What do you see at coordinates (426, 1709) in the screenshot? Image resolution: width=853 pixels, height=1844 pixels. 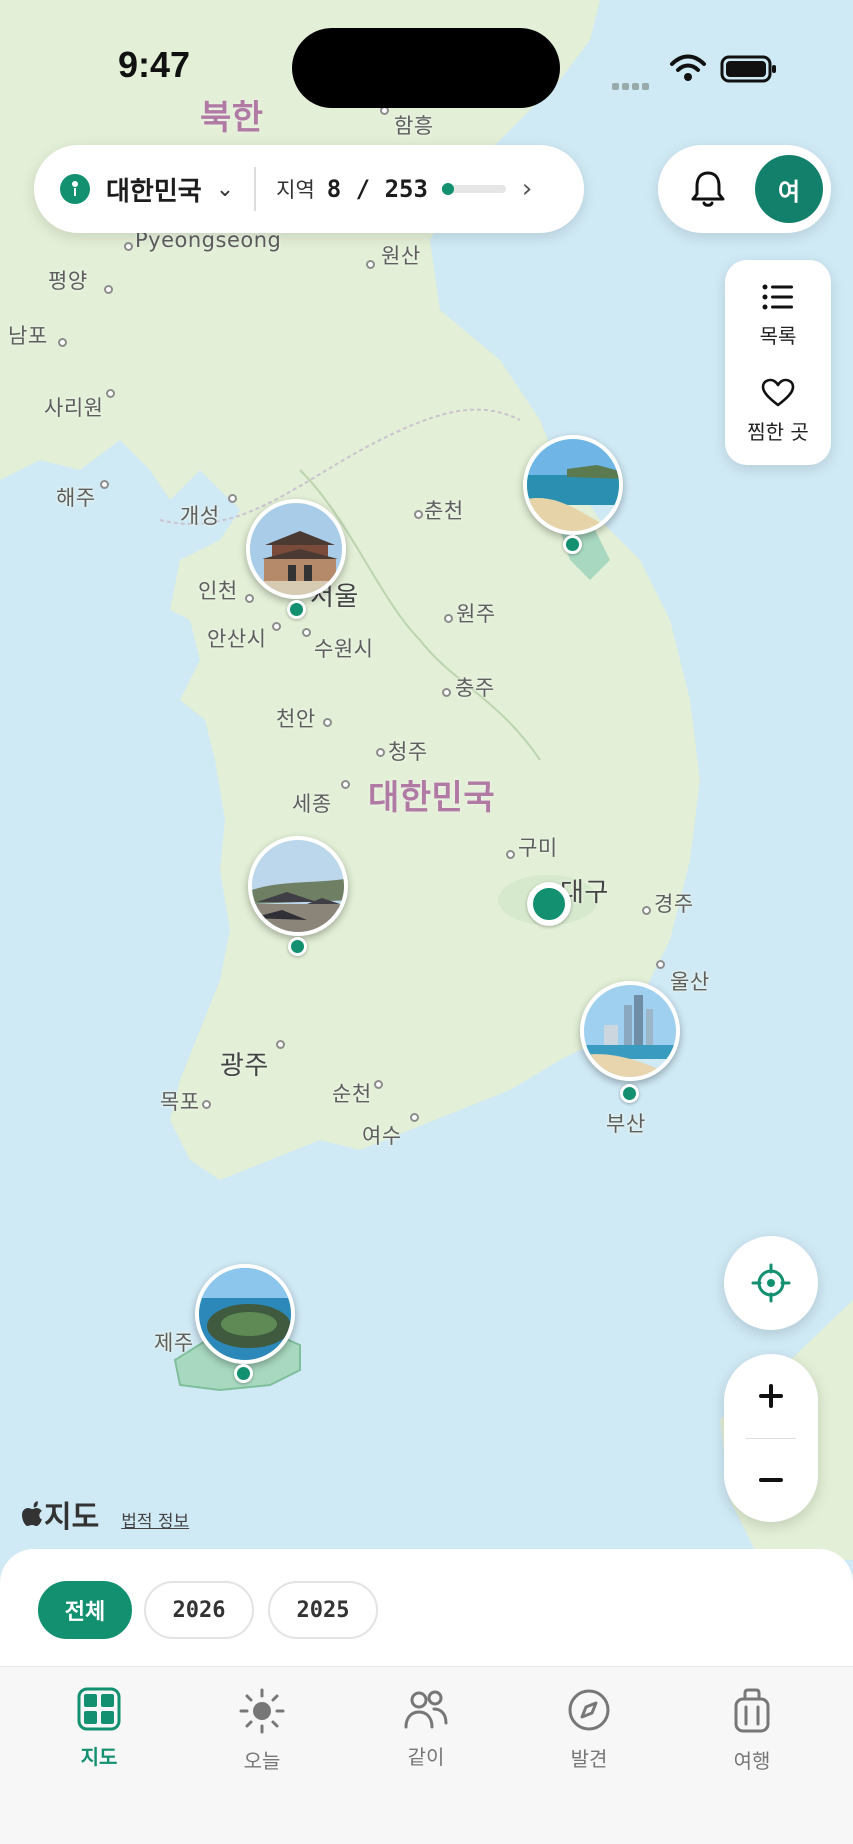 I see `people-icon` at bounding box center [426, 1709].